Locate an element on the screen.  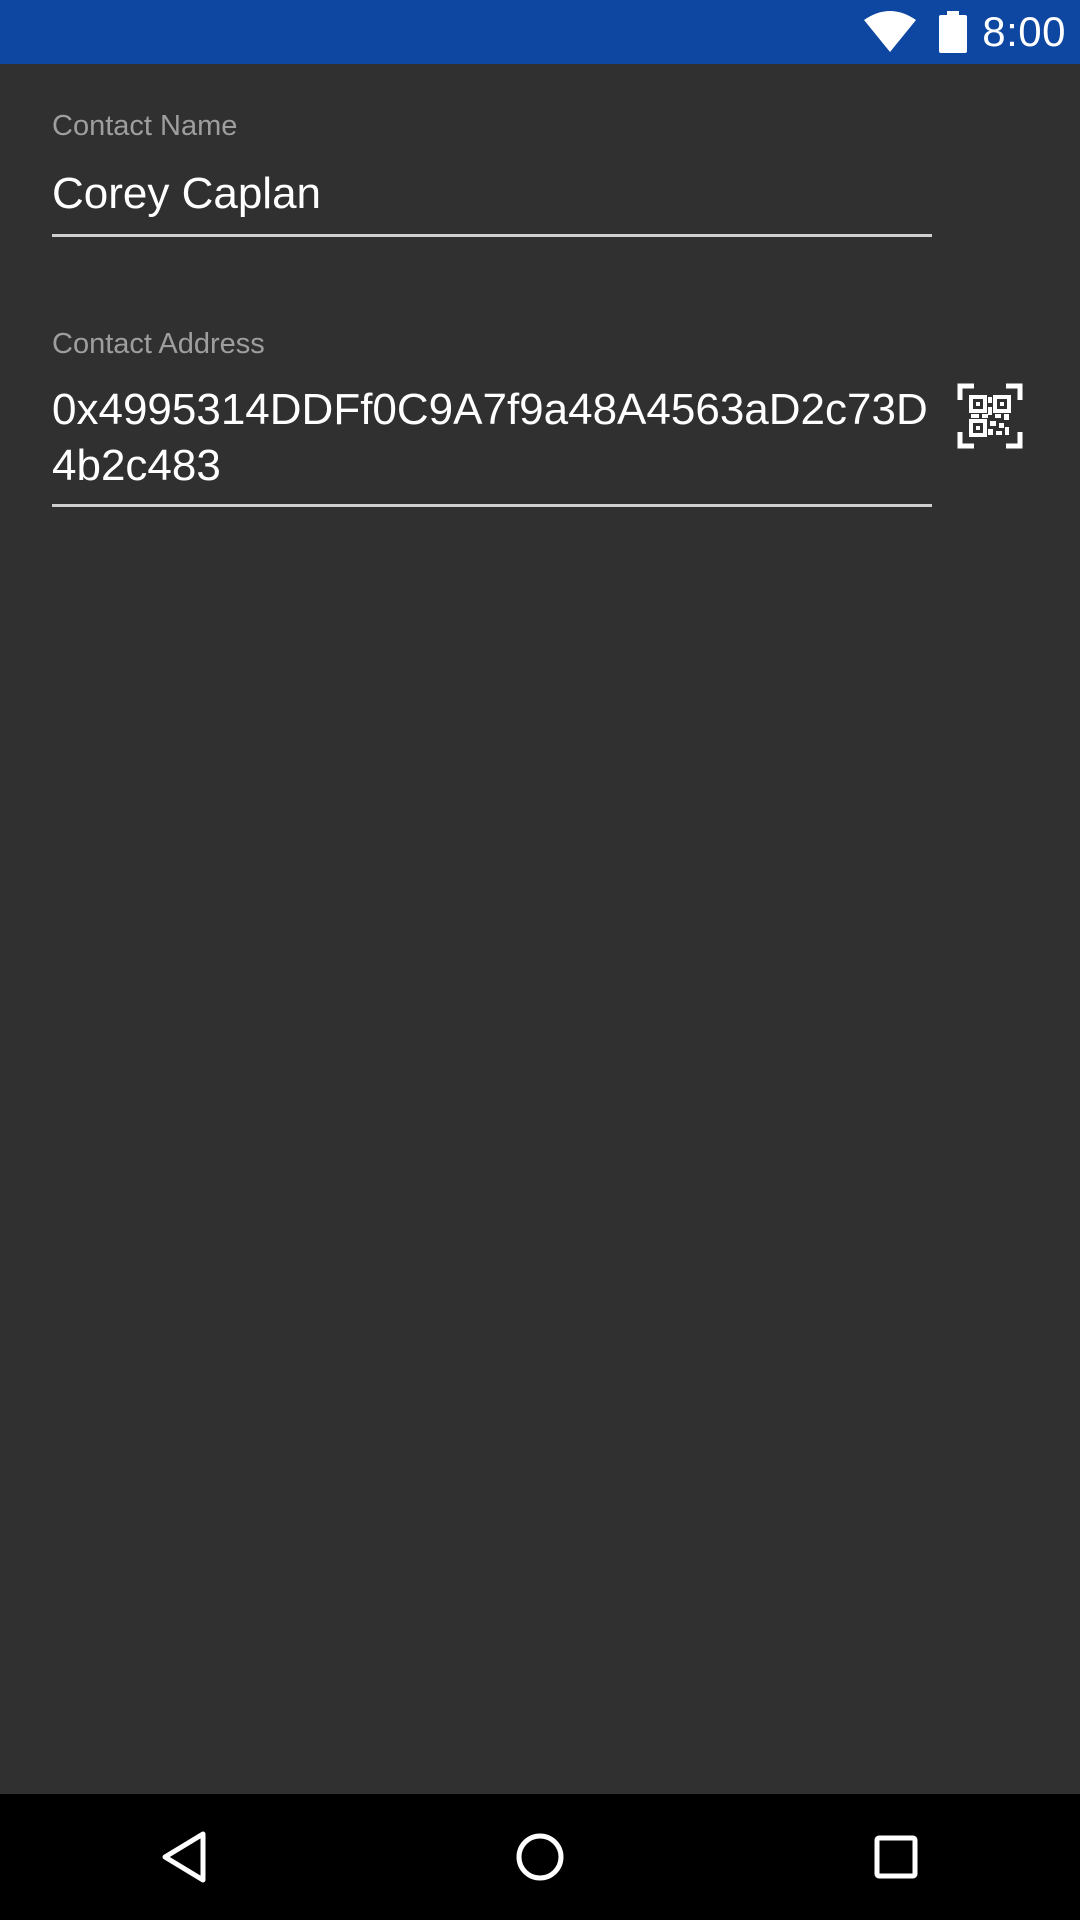
back-icon is located at coordinates (184, 1857).